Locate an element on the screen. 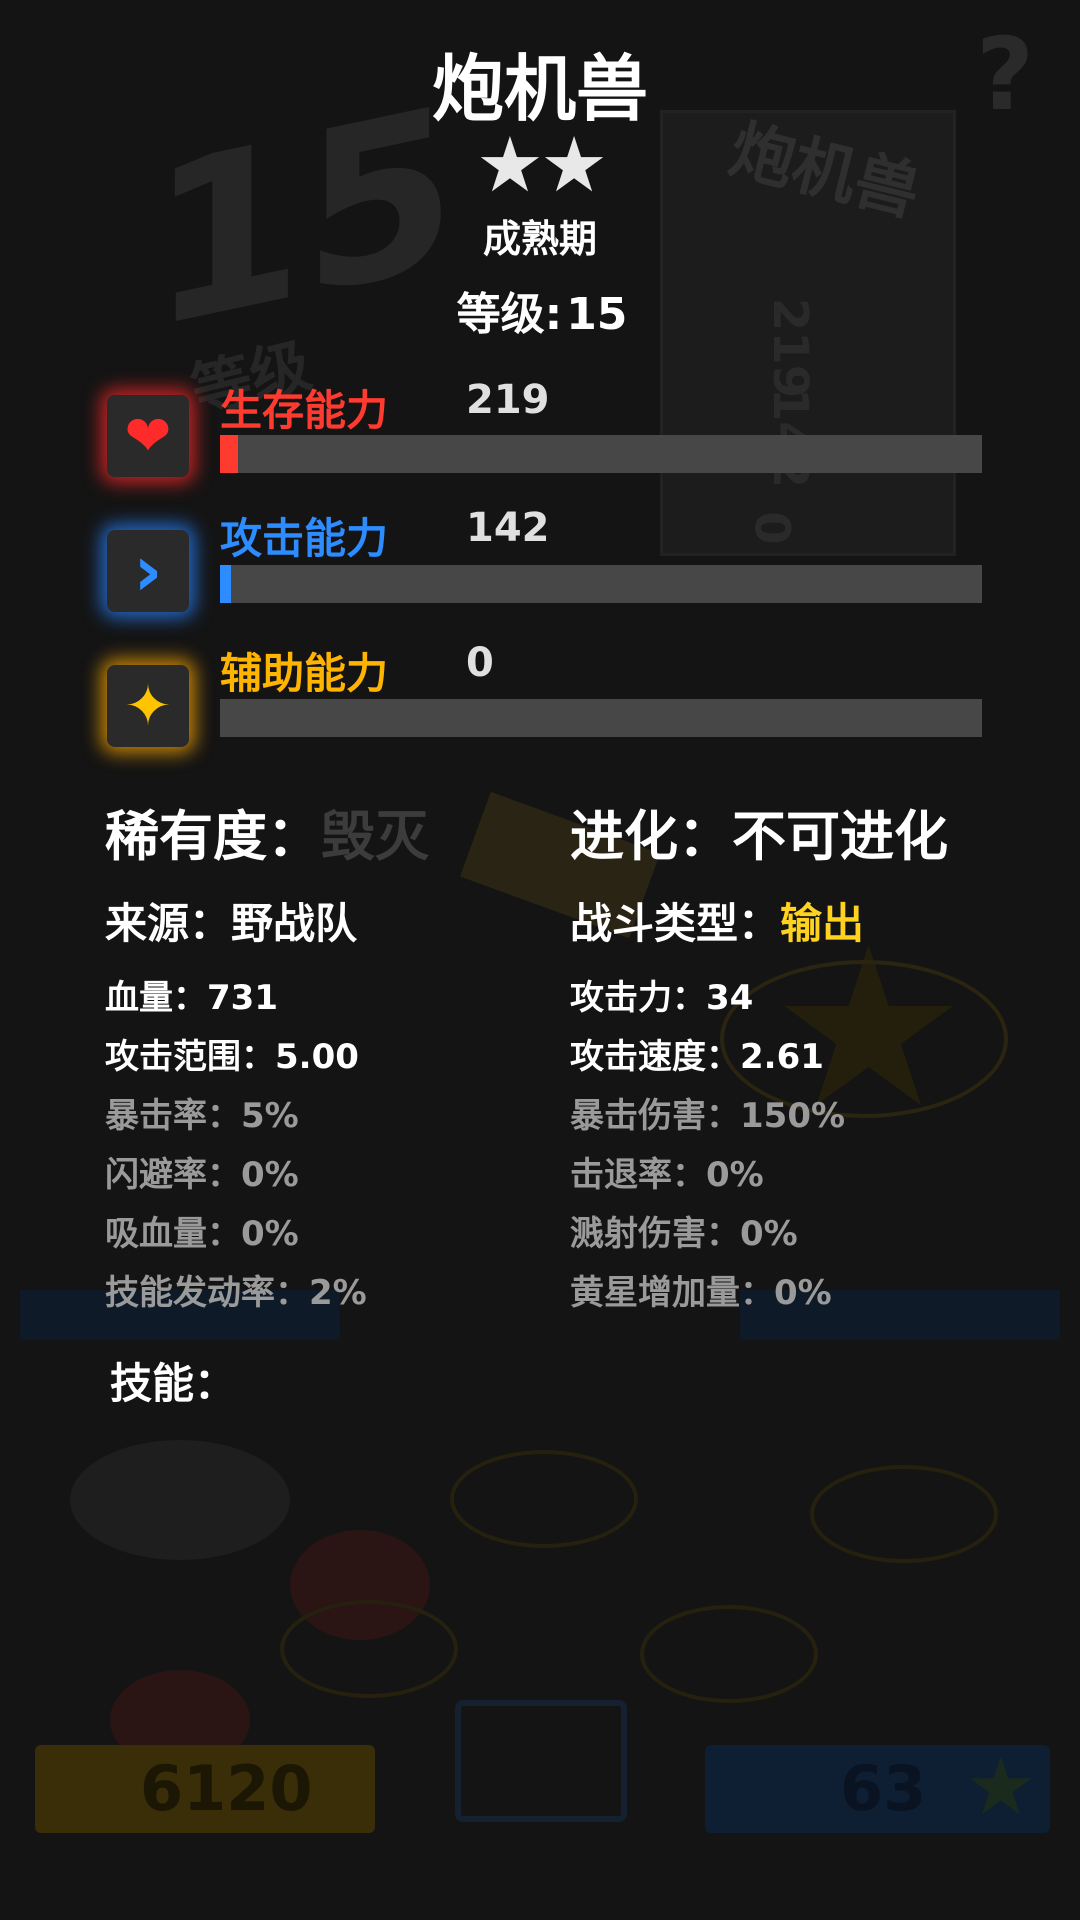  rarity: 稀有度：毁灭 is located at coordinates (267, 831).